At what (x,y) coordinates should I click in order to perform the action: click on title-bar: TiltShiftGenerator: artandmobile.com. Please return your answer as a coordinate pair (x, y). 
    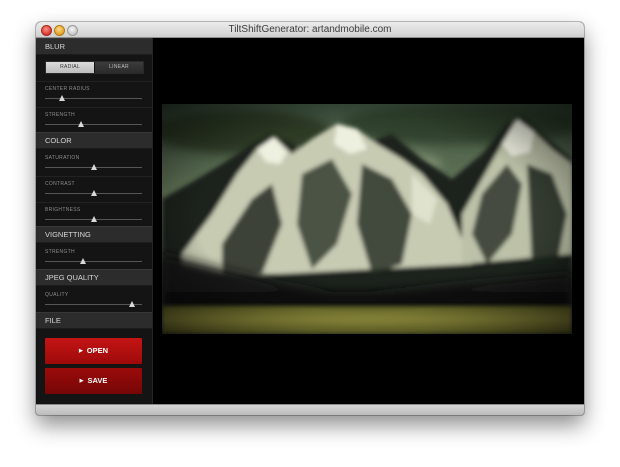
    Looking at the image, I should click on (310, 30).